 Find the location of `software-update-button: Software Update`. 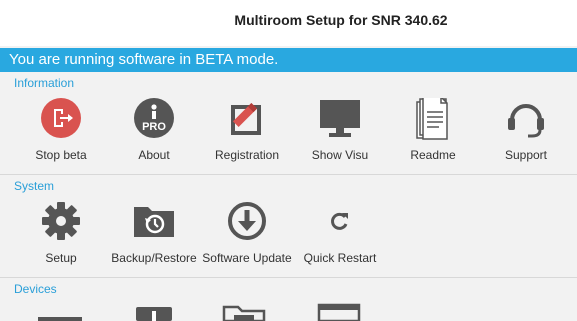

software-update-button: Software Update is located at coordinates (247, 241).